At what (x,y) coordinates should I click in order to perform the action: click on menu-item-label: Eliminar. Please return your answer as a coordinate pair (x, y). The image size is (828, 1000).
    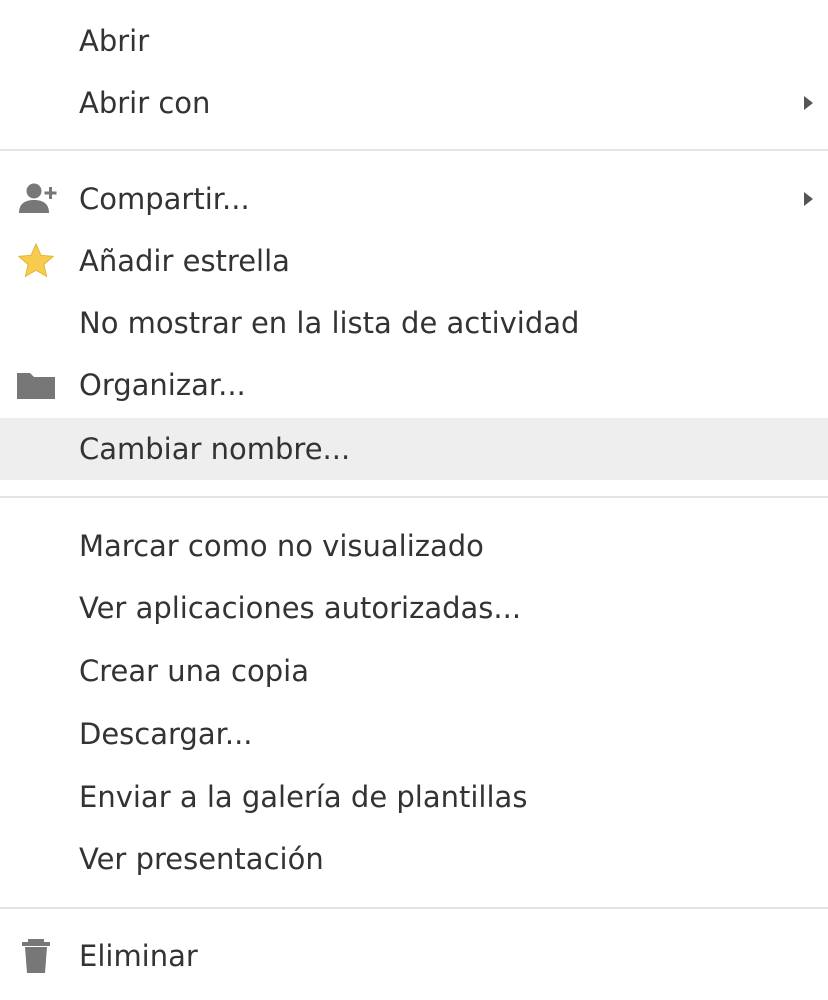
    Looking at the image, I should click on (138, 956).